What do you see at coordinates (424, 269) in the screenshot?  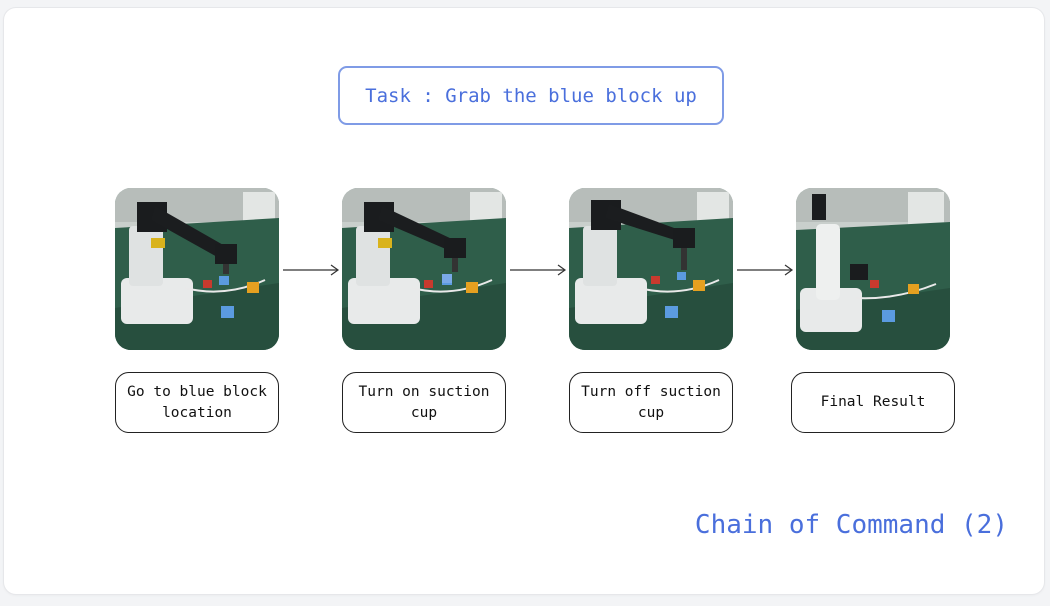 I see `step-2-photo` at bounding box center [424, 269].